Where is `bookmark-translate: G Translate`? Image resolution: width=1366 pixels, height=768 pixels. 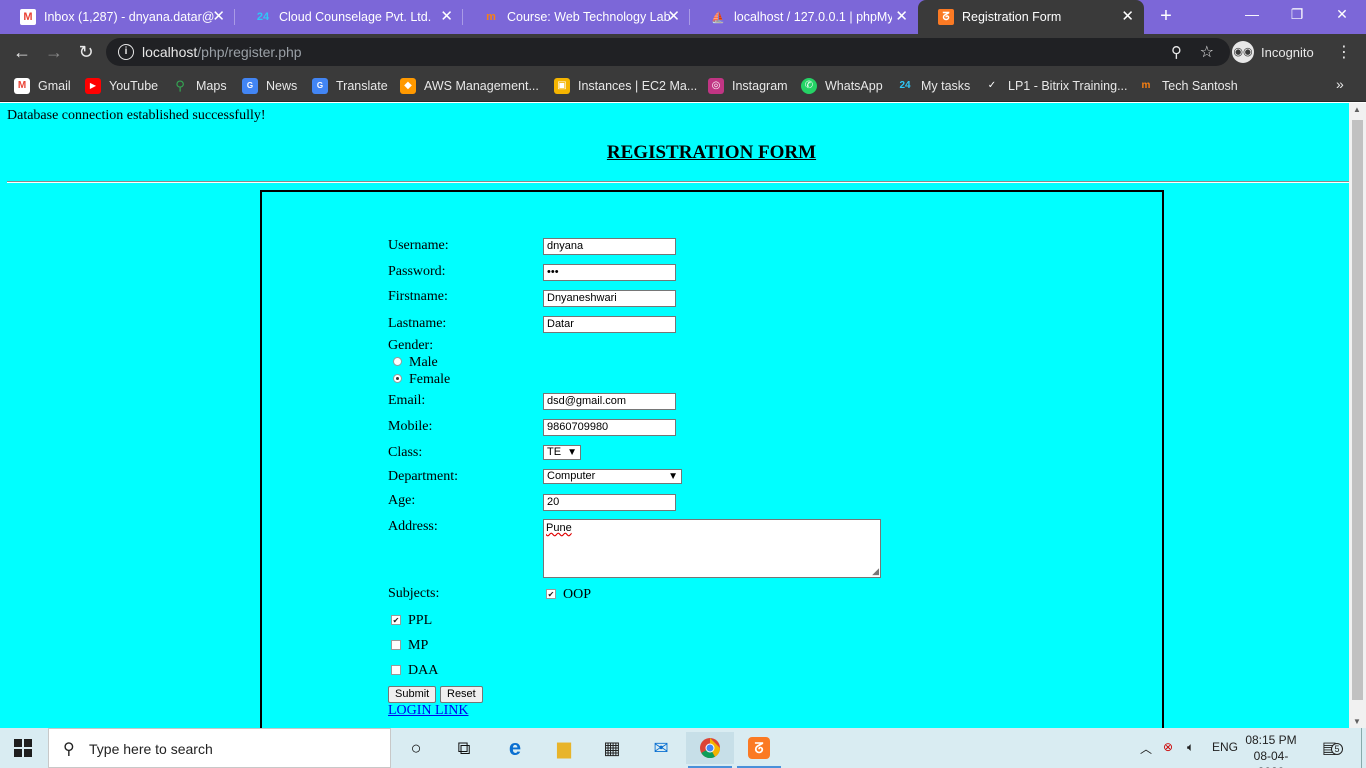 bookmark-translate: G Translate is located at coordinates (350, 86).